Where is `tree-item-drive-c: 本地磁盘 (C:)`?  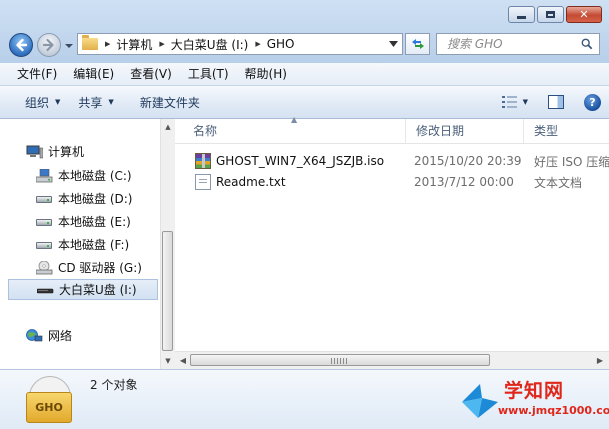 tree-item-drive-c: 本地磁盘 (C:) is located at coordinates (95, 175).